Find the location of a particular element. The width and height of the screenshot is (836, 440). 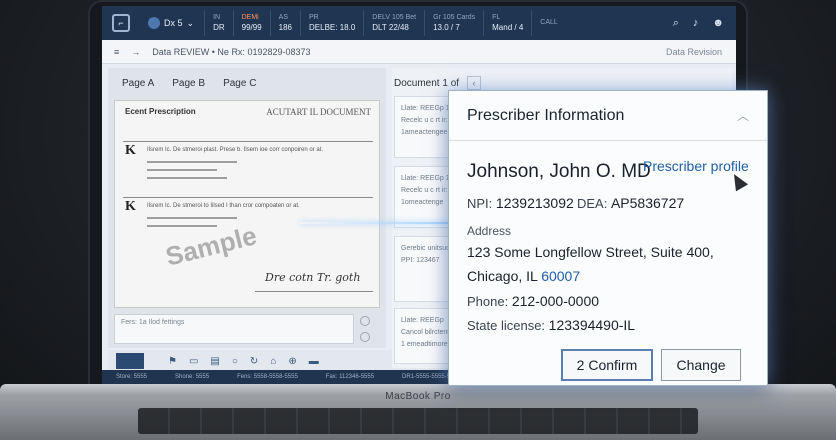

avatar is located at coordinates (154, 23).